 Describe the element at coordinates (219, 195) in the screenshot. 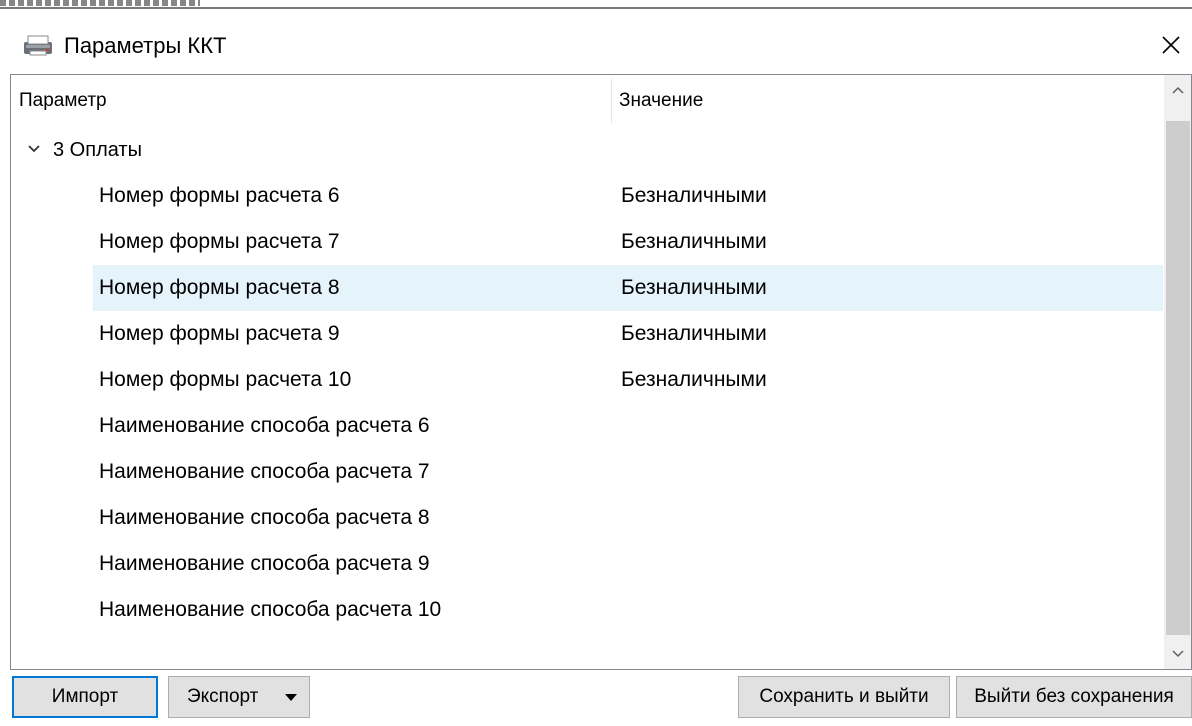

I see `row-name: Номер формы расчета 6` at that location.